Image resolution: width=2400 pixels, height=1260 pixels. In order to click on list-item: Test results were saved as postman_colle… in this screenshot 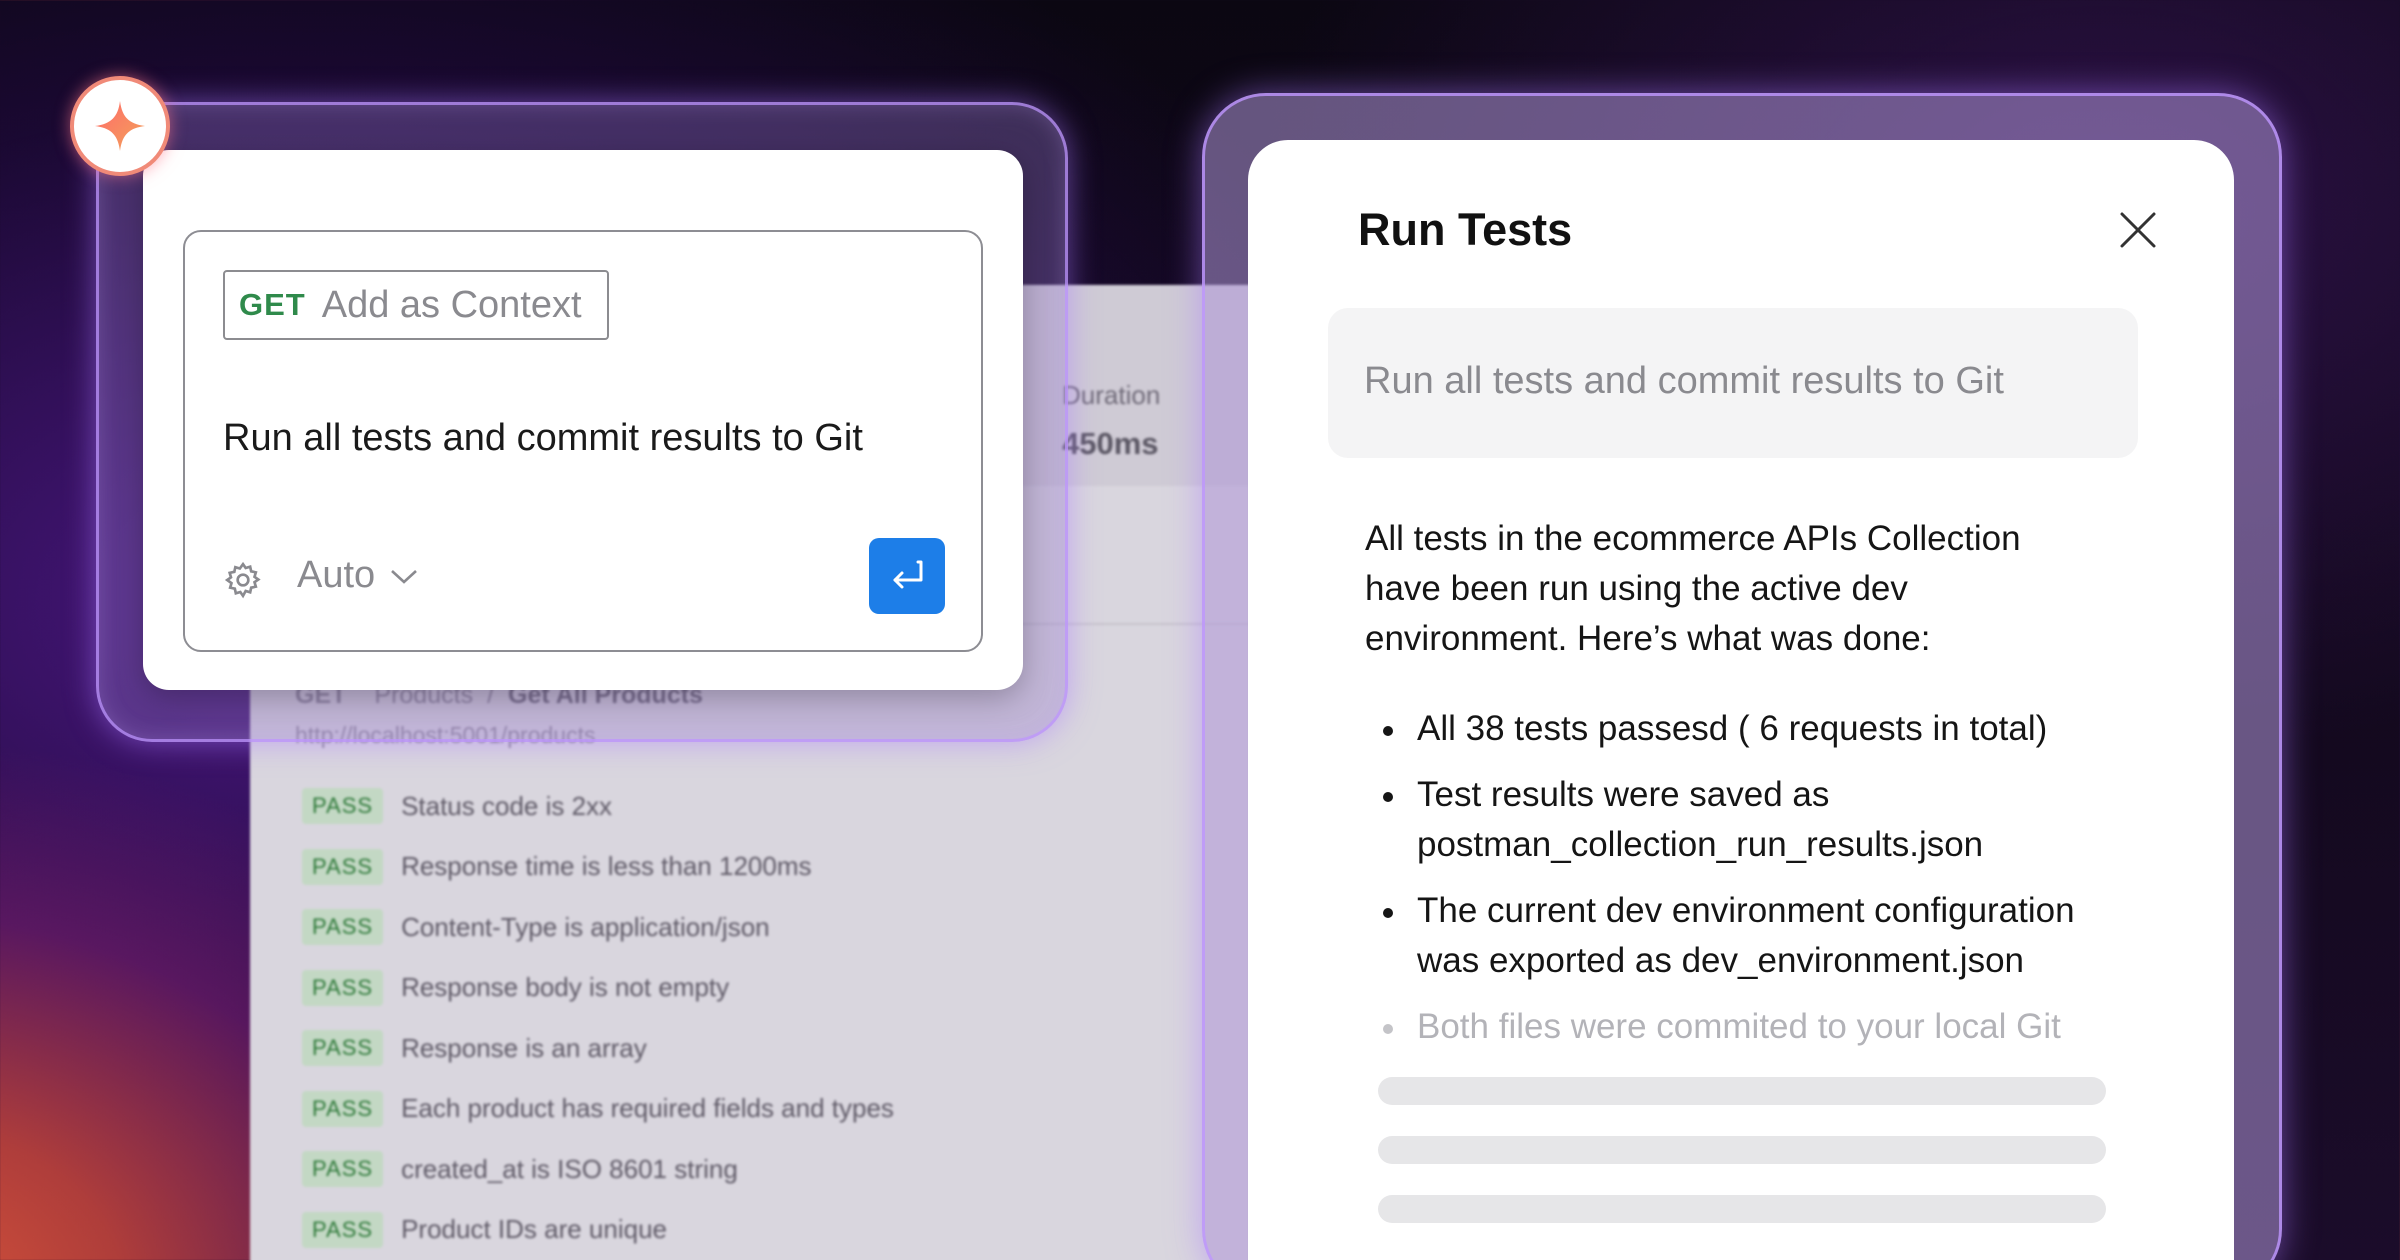, I will do `click(1745, 820)`.